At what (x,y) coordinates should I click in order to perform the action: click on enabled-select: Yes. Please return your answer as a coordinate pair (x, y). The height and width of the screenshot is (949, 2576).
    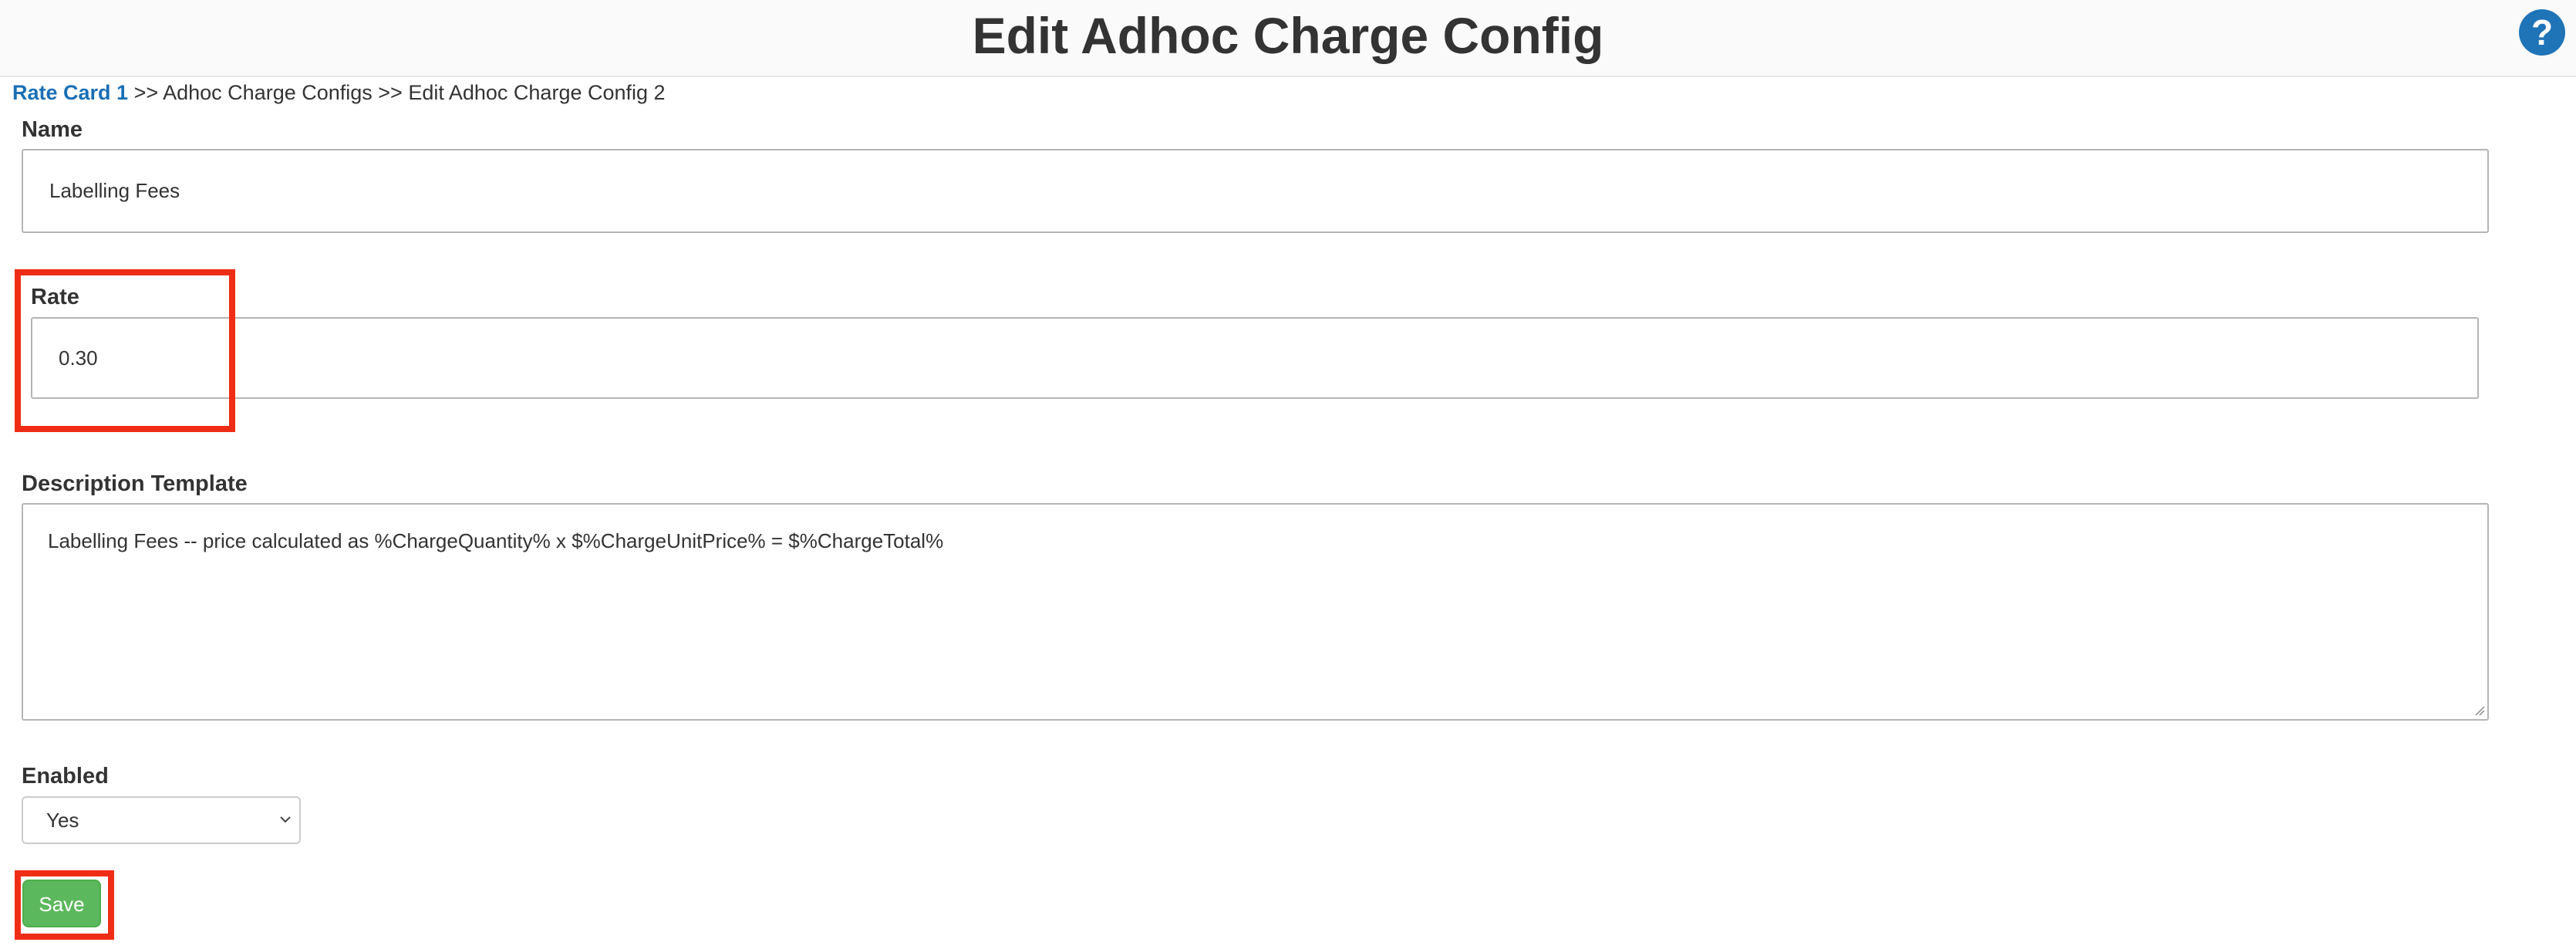
    Looking at the image, I should click on (161, 820).